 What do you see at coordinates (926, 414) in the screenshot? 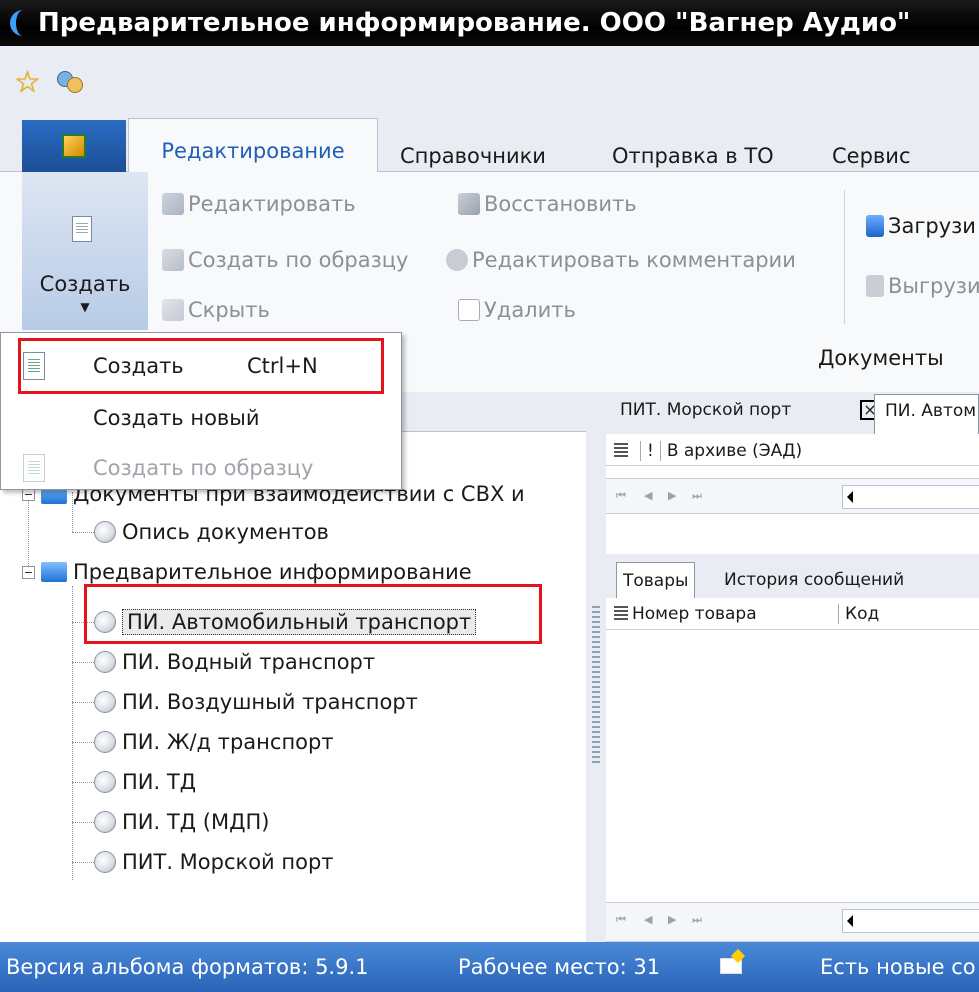
I see `doc-tab-auto: ПИ. Автом` at bounding box center [926, 414].